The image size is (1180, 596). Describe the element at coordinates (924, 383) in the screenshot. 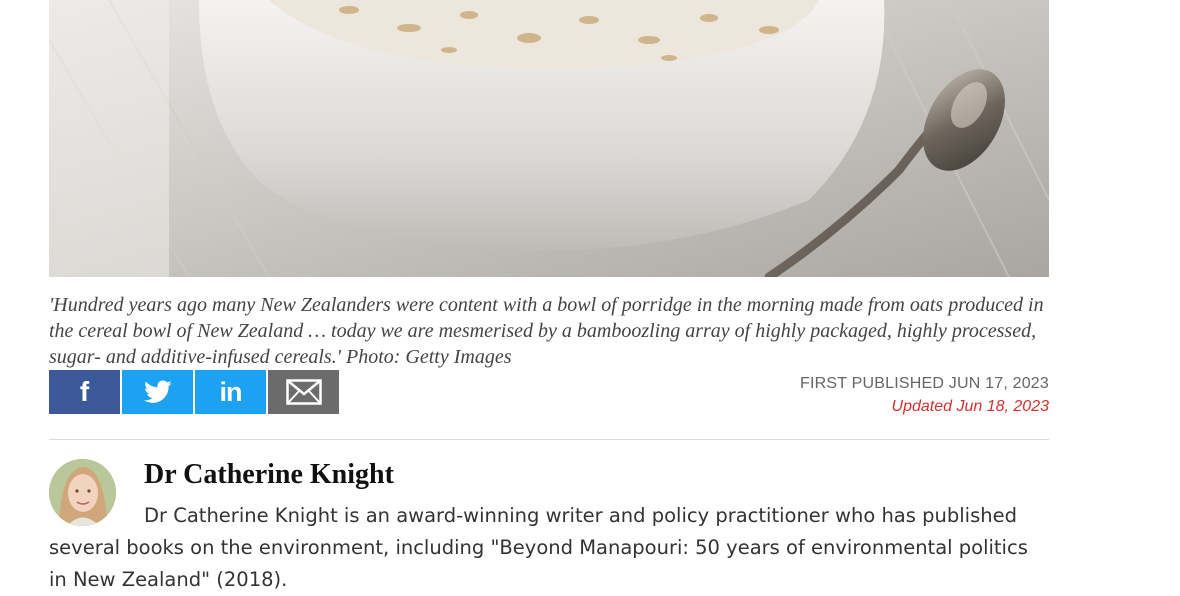

I see `first-published-date: FIRST PUBLISHED JUN 17, 2023` at that location.